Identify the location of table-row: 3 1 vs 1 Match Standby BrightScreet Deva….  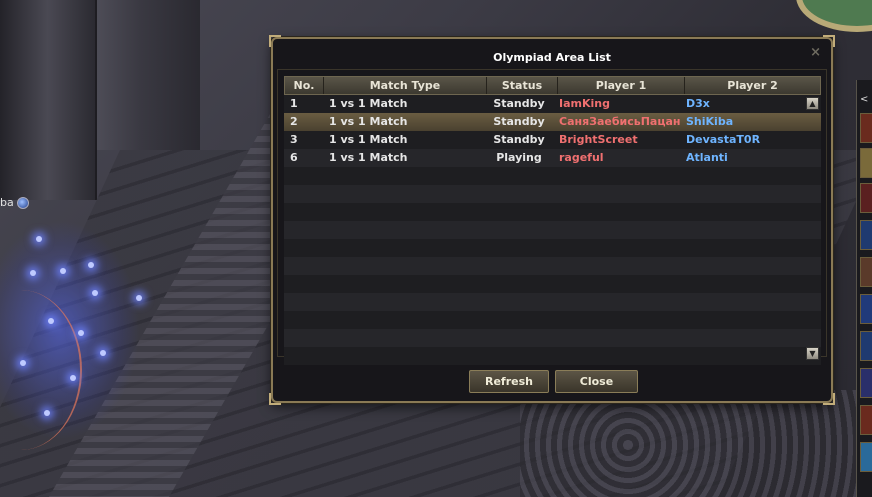
(552, 140).